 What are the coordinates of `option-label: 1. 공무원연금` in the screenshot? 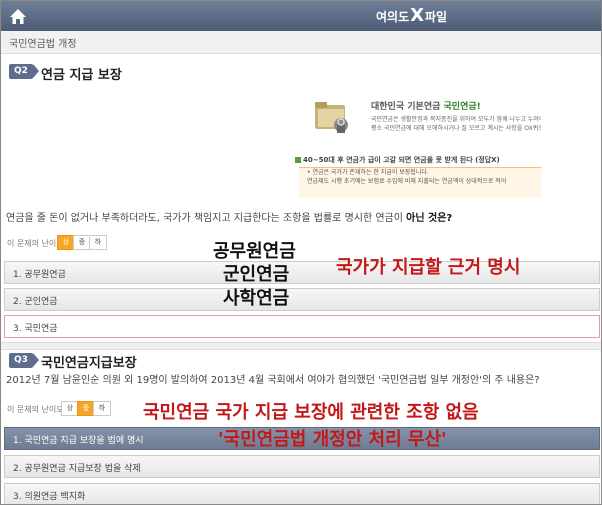 It's located at (39, 275).